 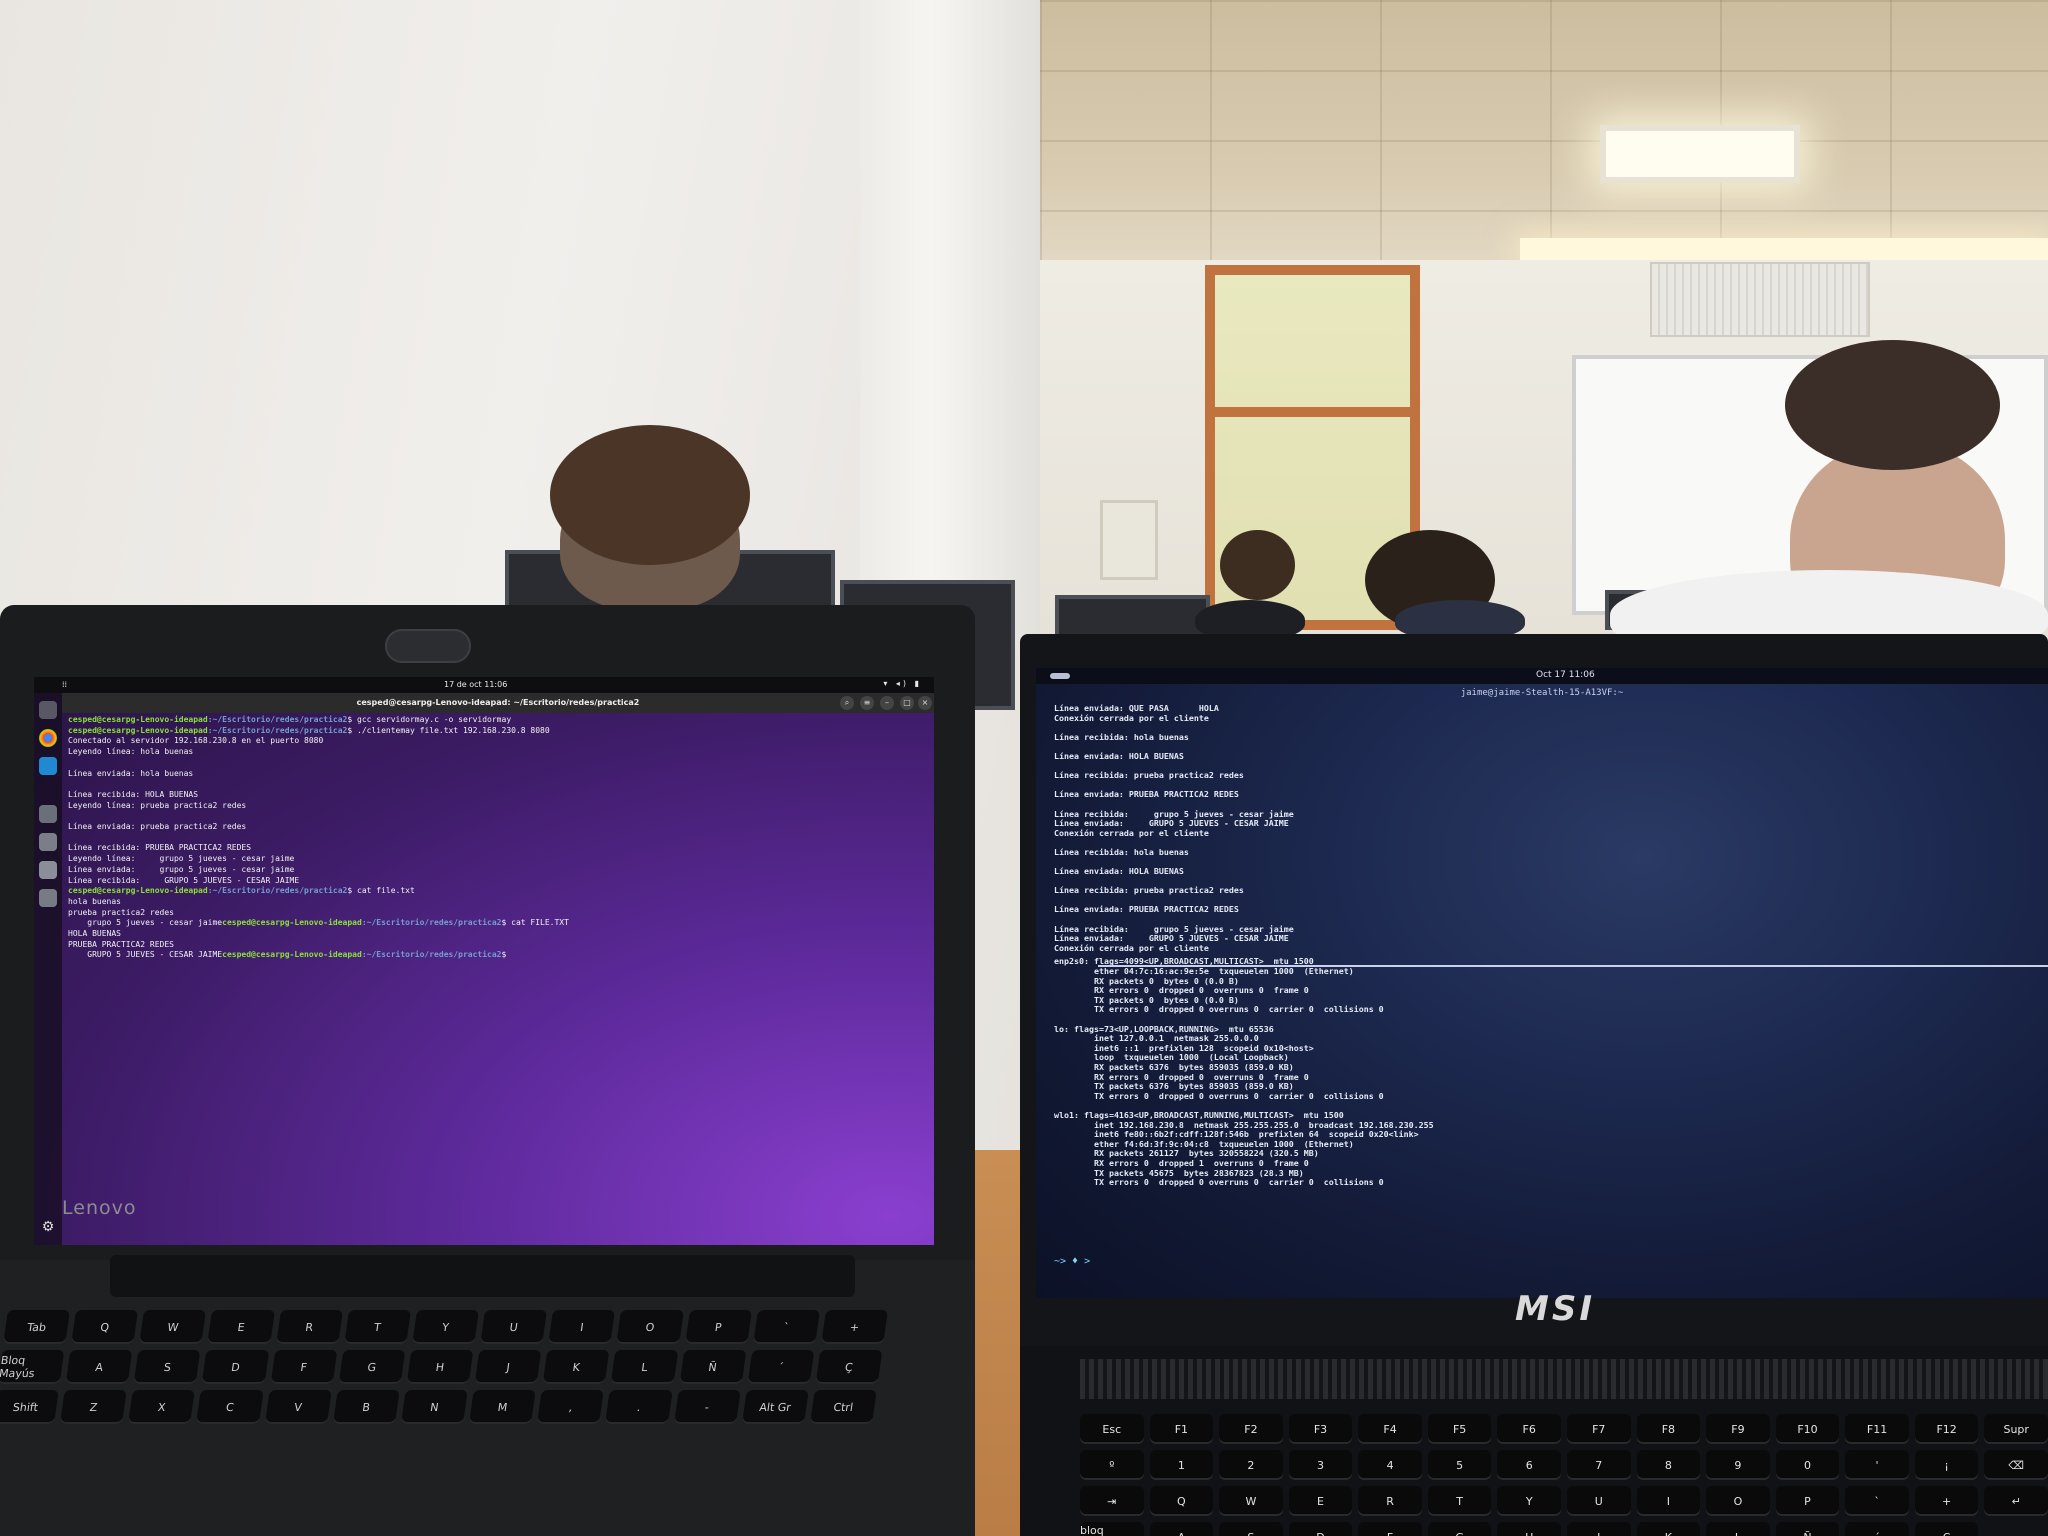 What do you see at coordinates (162, 1407) in the screenshot?
I see `keyboard-key: X` at bounding box center [162, 1407].